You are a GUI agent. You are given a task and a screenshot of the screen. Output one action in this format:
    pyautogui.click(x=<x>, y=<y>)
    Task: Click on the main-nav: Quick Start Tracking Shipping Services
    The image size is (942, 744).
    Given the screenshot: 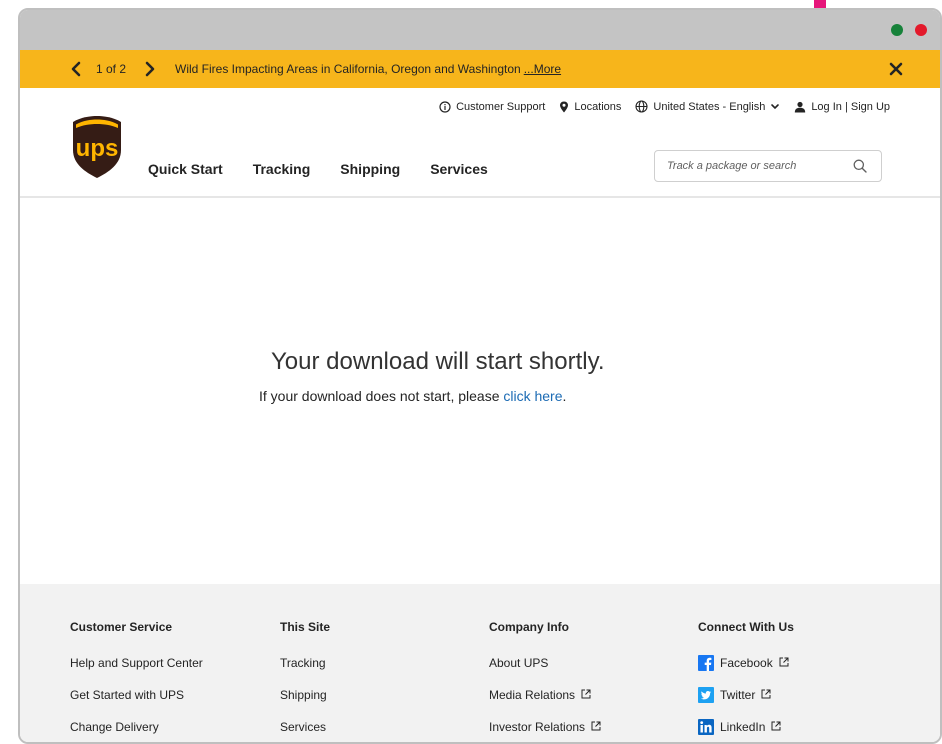 What is the action you would take?
    pyautogui.click(x=333, y=169)
    